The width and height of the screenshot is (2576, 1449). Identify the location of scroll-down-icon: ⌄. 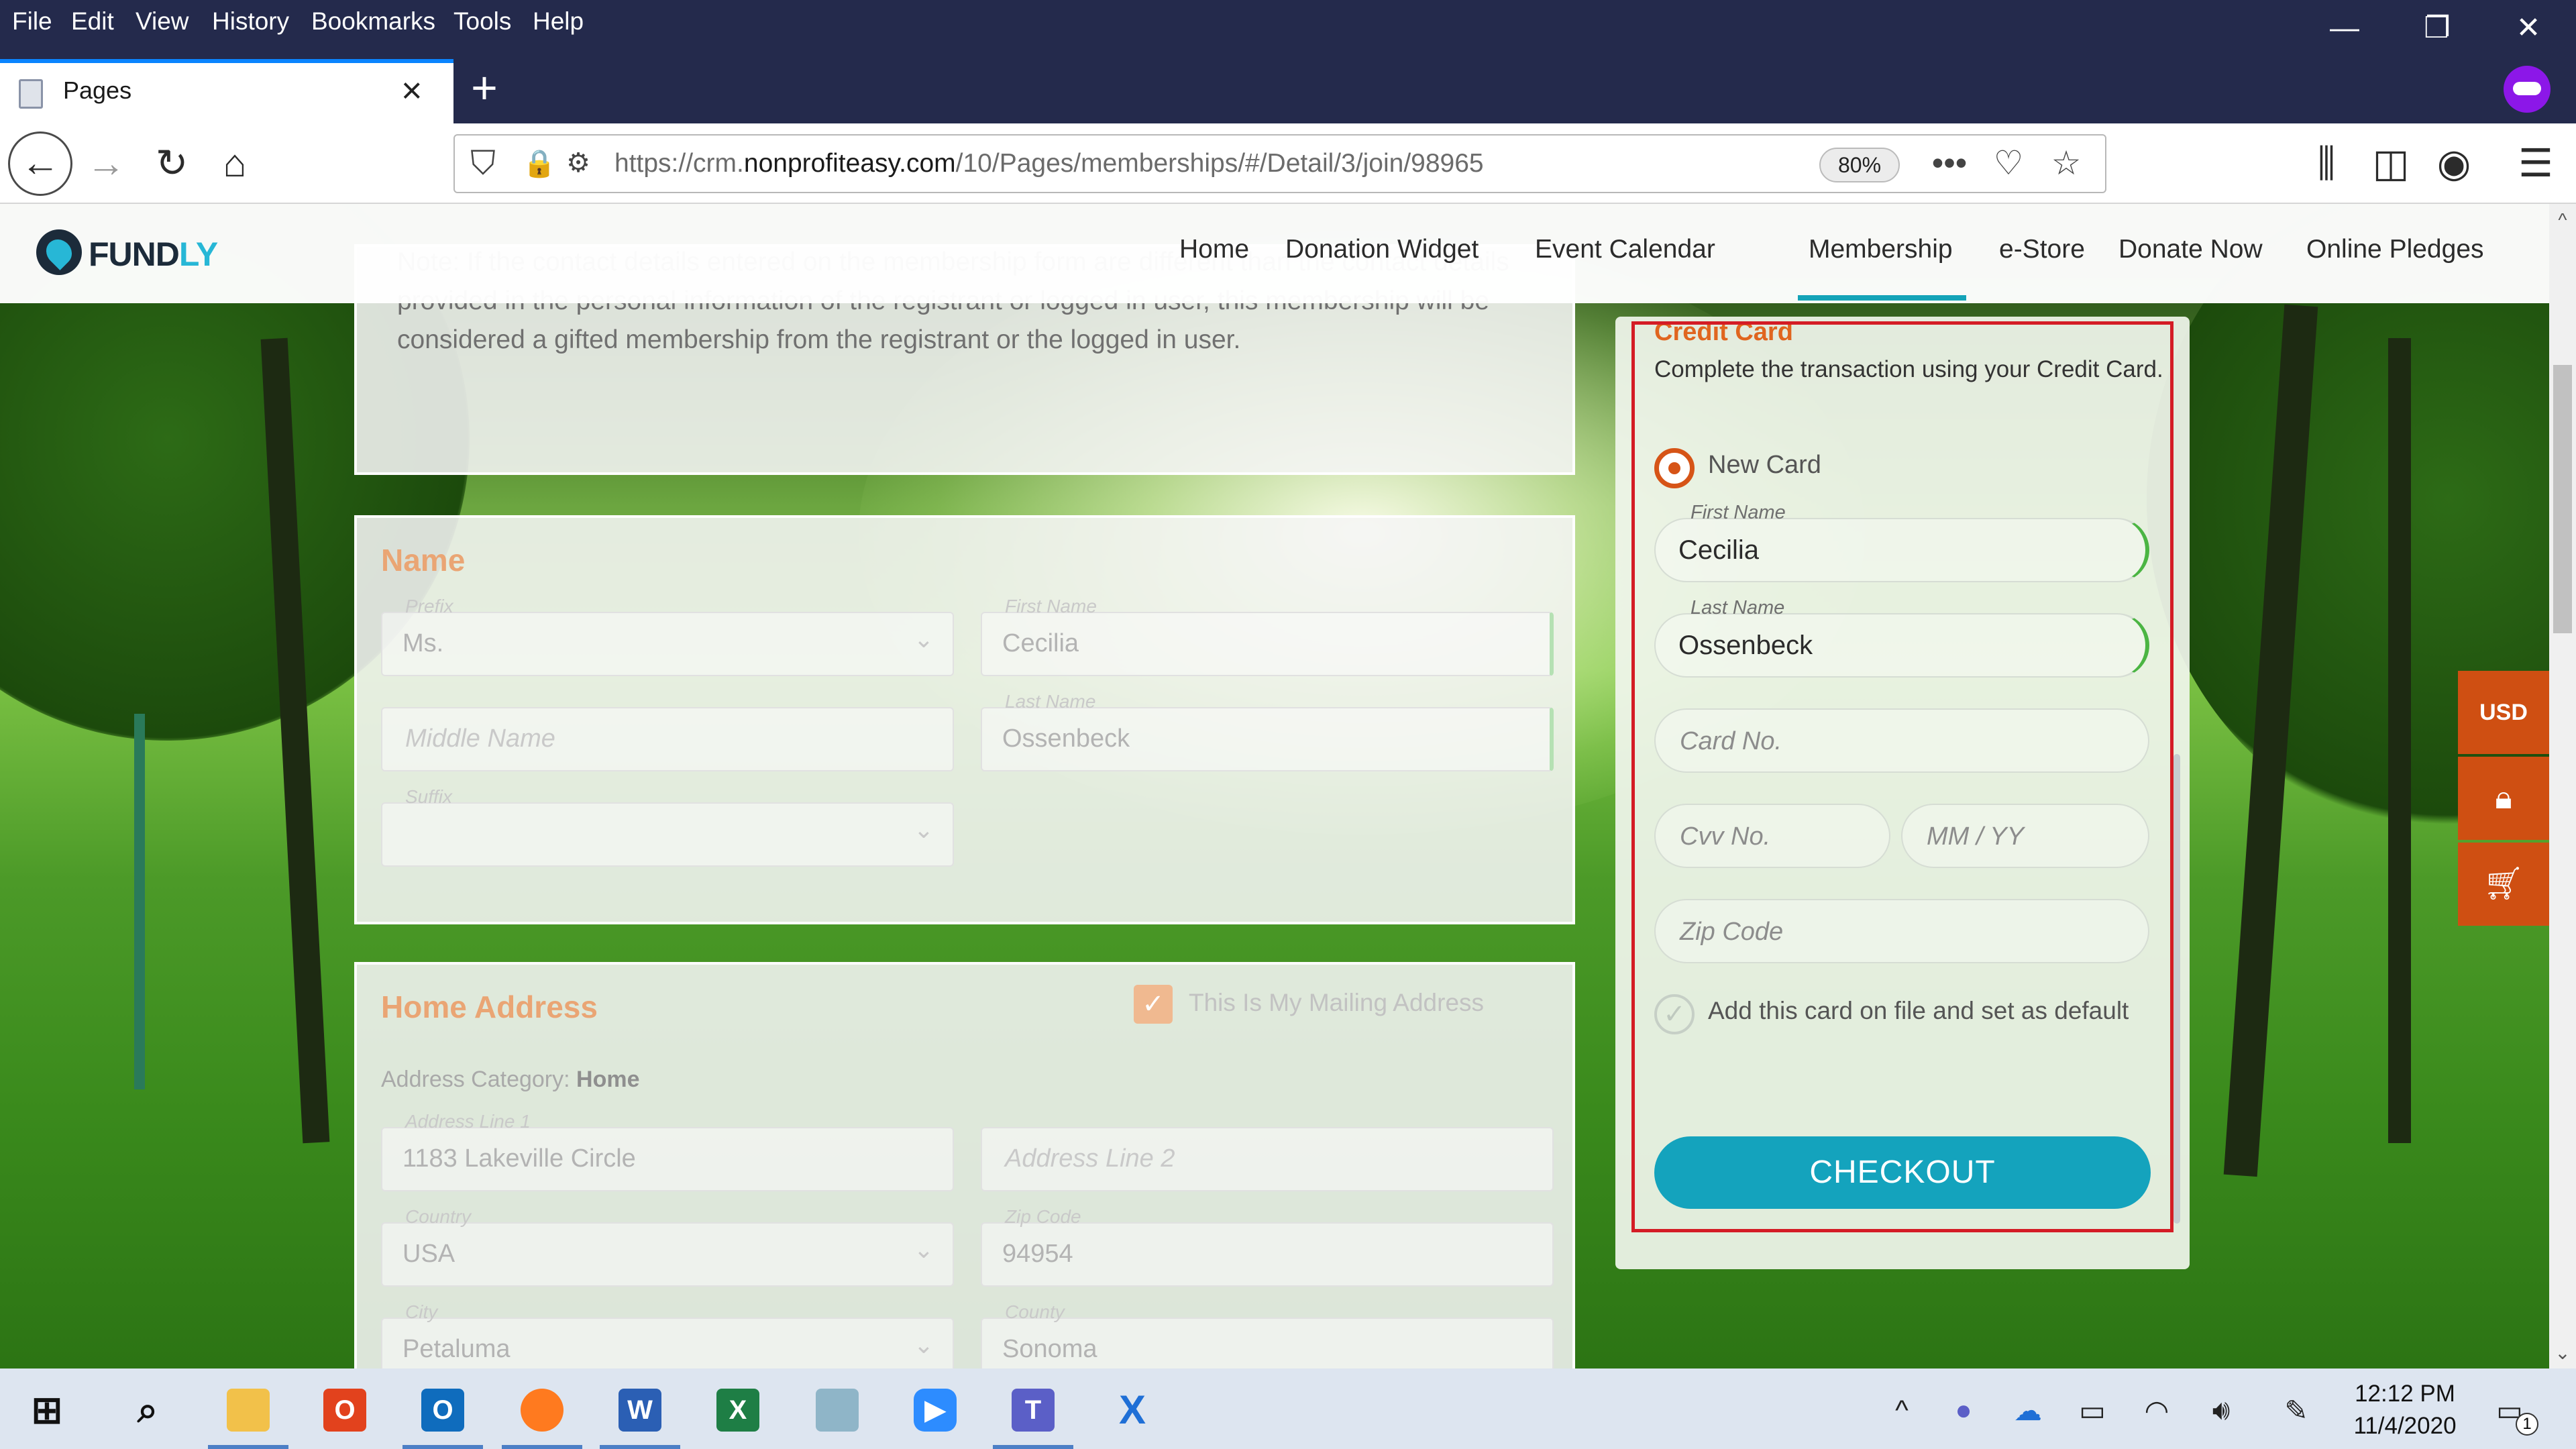
(2562, 1353).